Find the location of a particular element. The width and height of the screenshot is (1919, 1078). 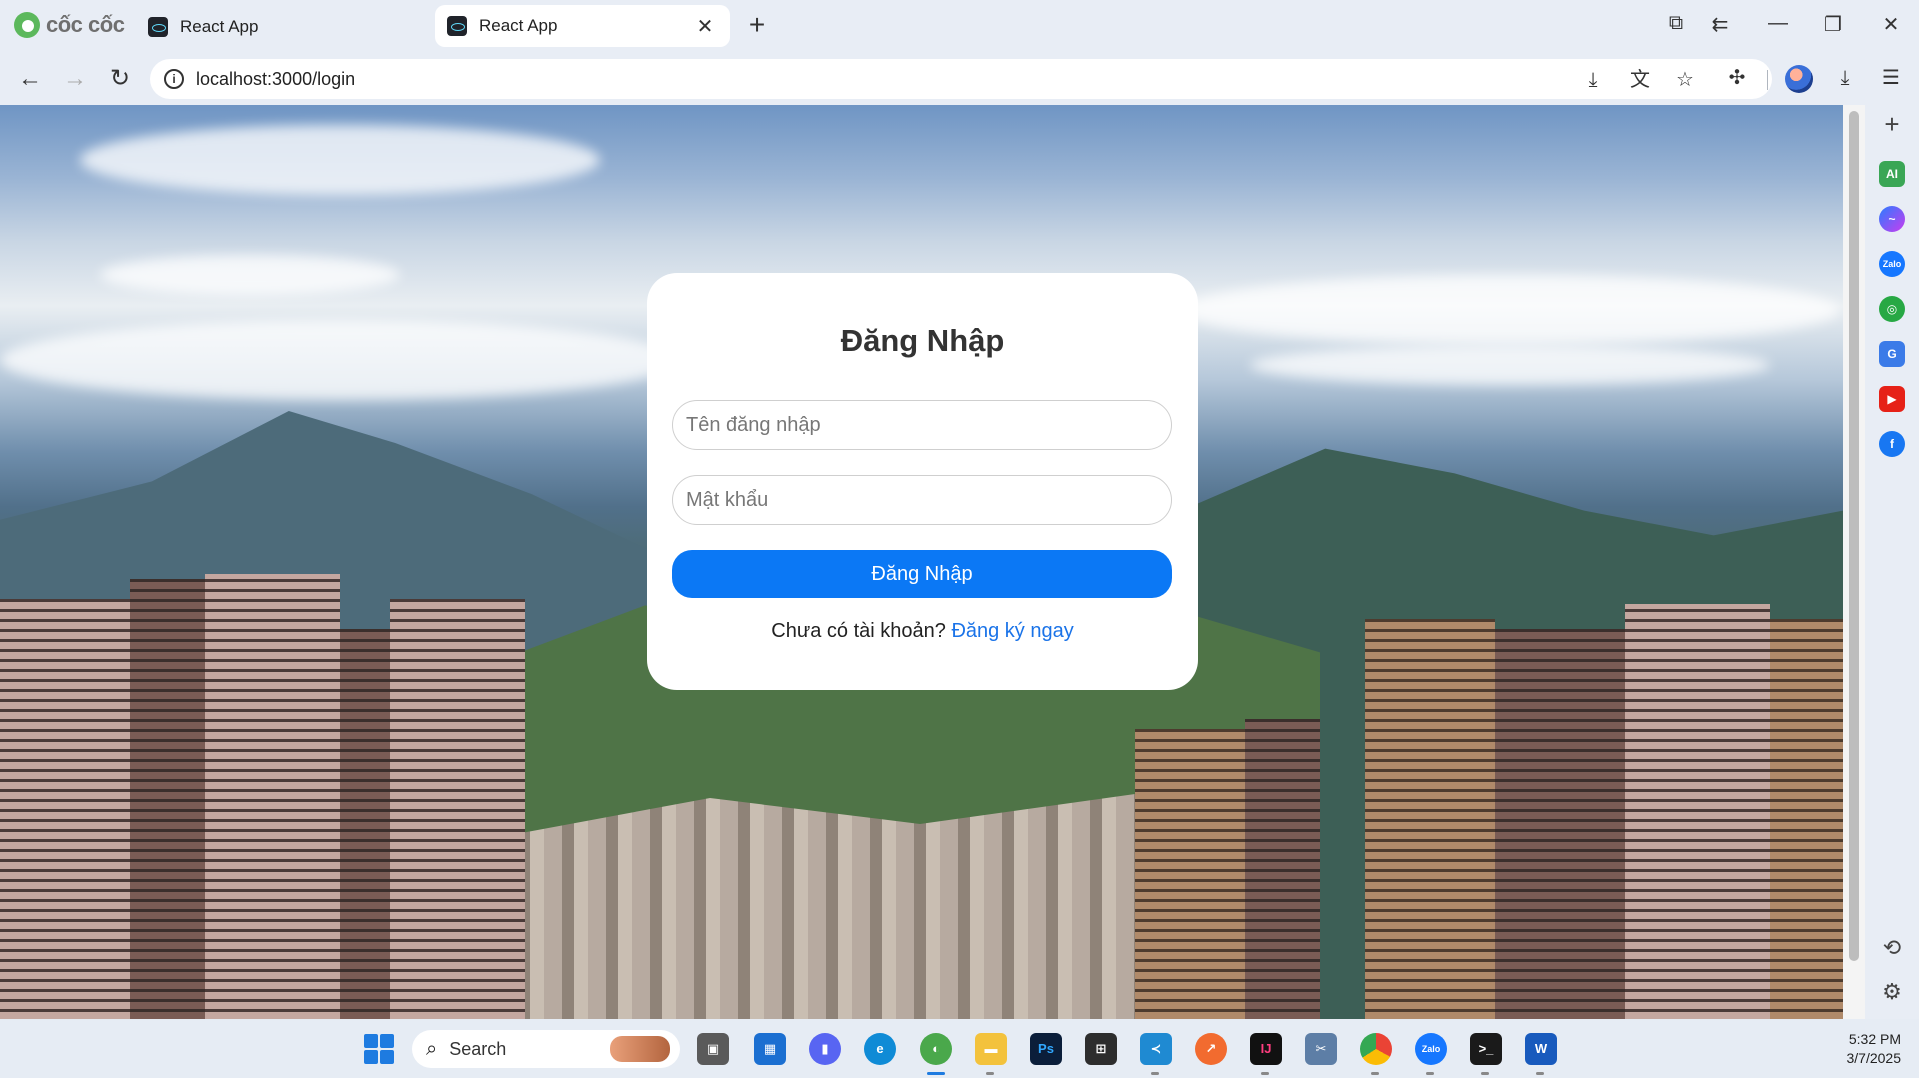

site-info-icon: i is located at coordinates (174, 79).